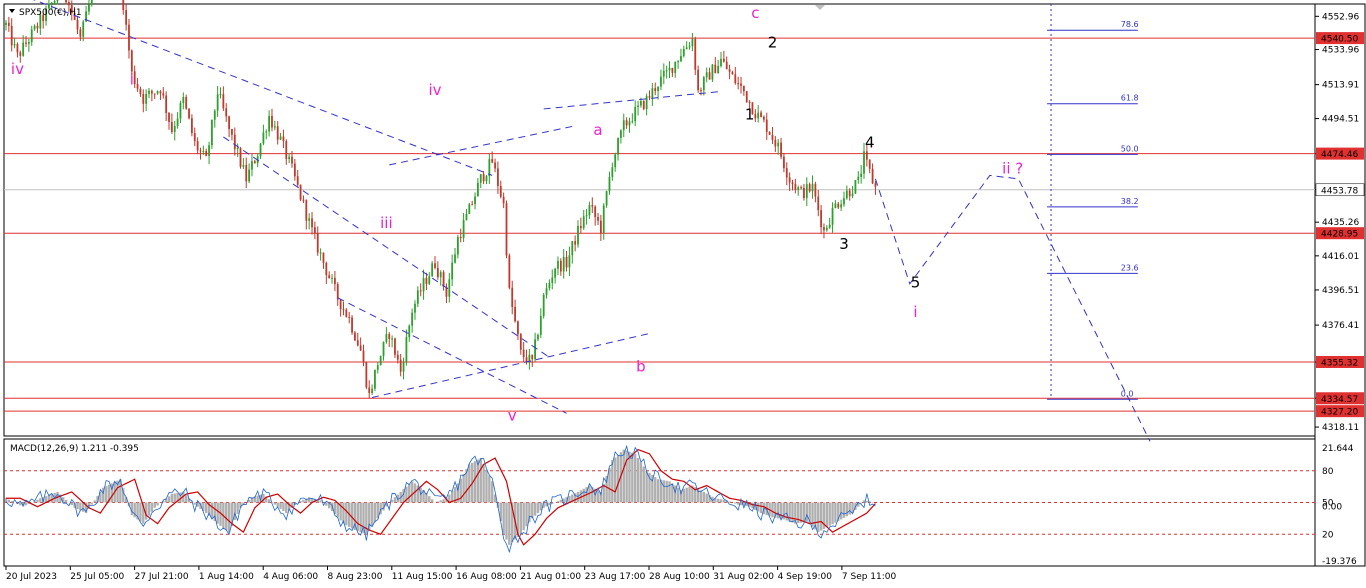  What do you see at coordinates (1340, 291) in the screenshot?
I see `price-tick-label: 4396.51` at bounding box center [1340, 291].